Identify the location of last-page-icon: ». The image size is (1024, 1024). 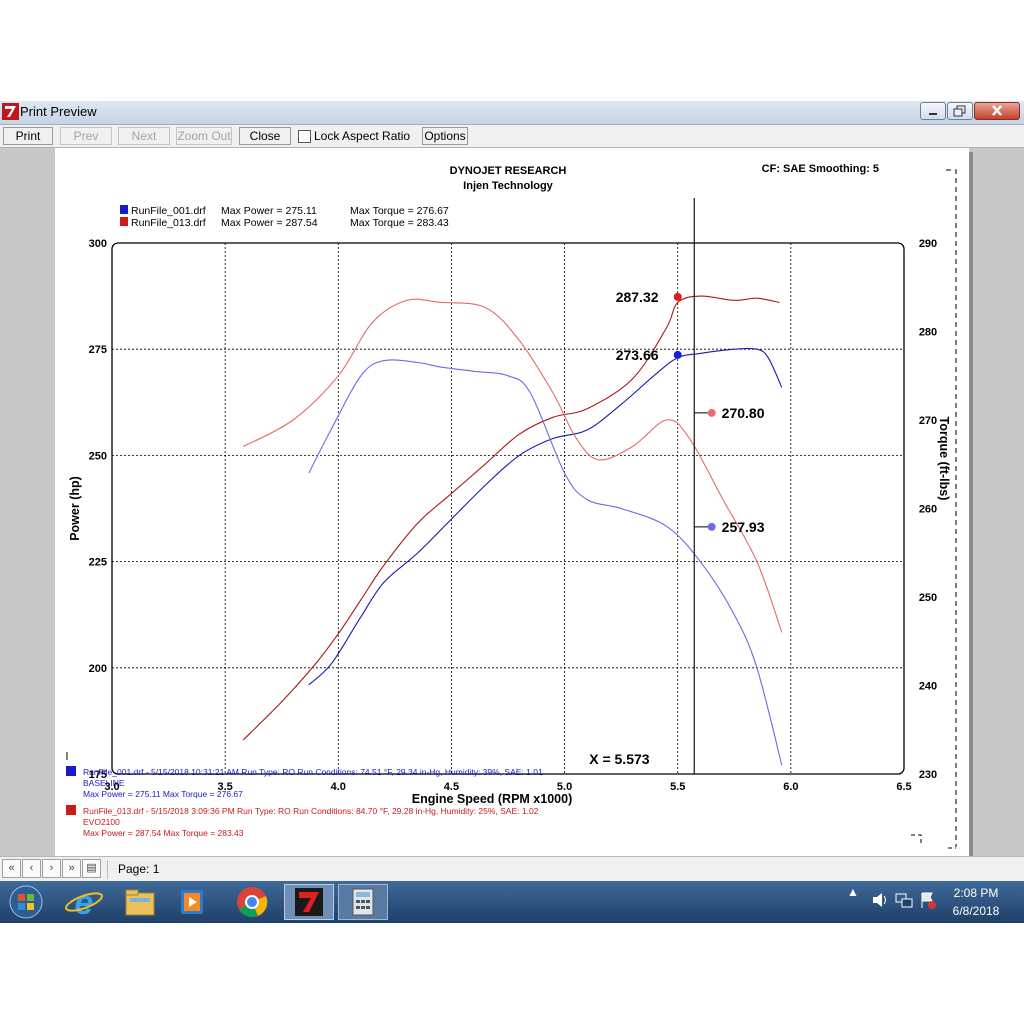
(71, 868).